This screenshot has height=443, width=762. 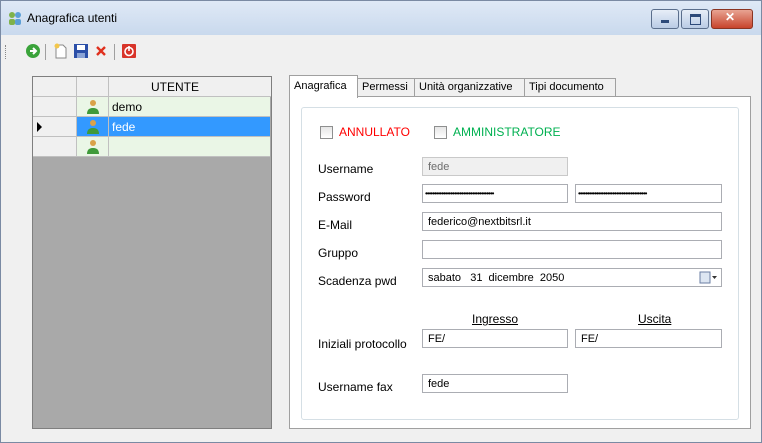 What do you see at coordinates (93, 87) in the screenshot?
I see `grid-header-icon-column` at bounding box center [93, 87].